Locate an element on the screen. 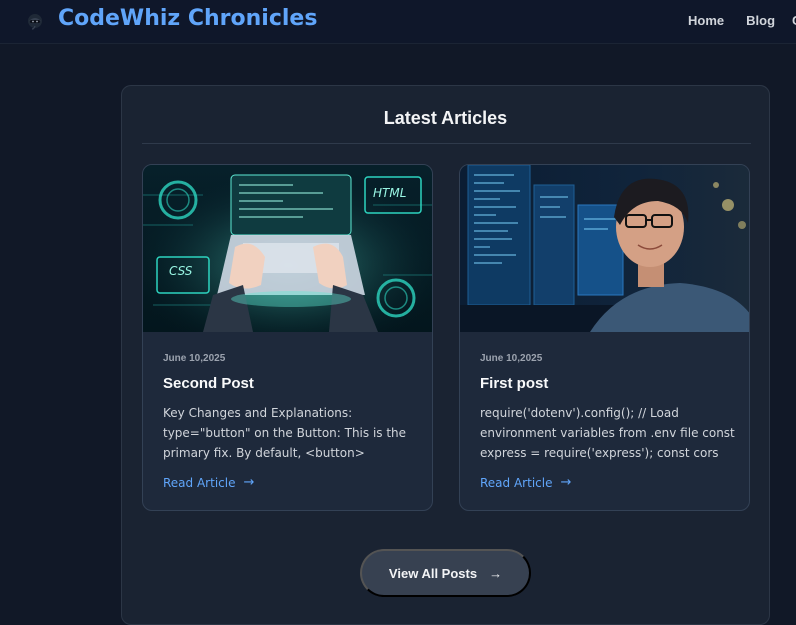  nav-link-truncated: C is located at coordinates (794, 20).